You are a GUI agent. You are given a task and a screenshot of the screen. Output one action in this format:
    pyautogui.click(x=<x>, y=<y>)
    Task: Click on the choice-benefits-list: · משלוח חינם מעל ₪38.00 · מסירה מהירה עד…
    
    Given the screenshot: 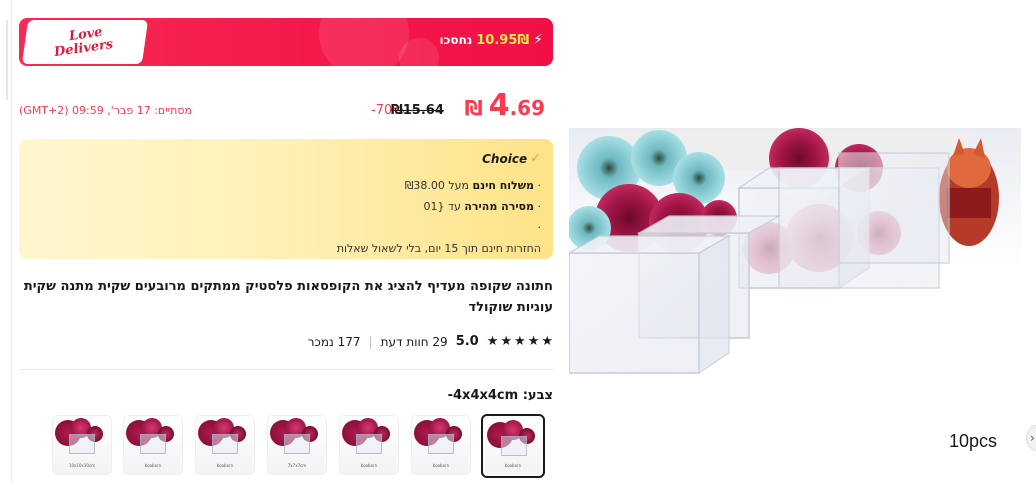 What is the action you would take?
    pyautogui.click(x=439, y=217)
    